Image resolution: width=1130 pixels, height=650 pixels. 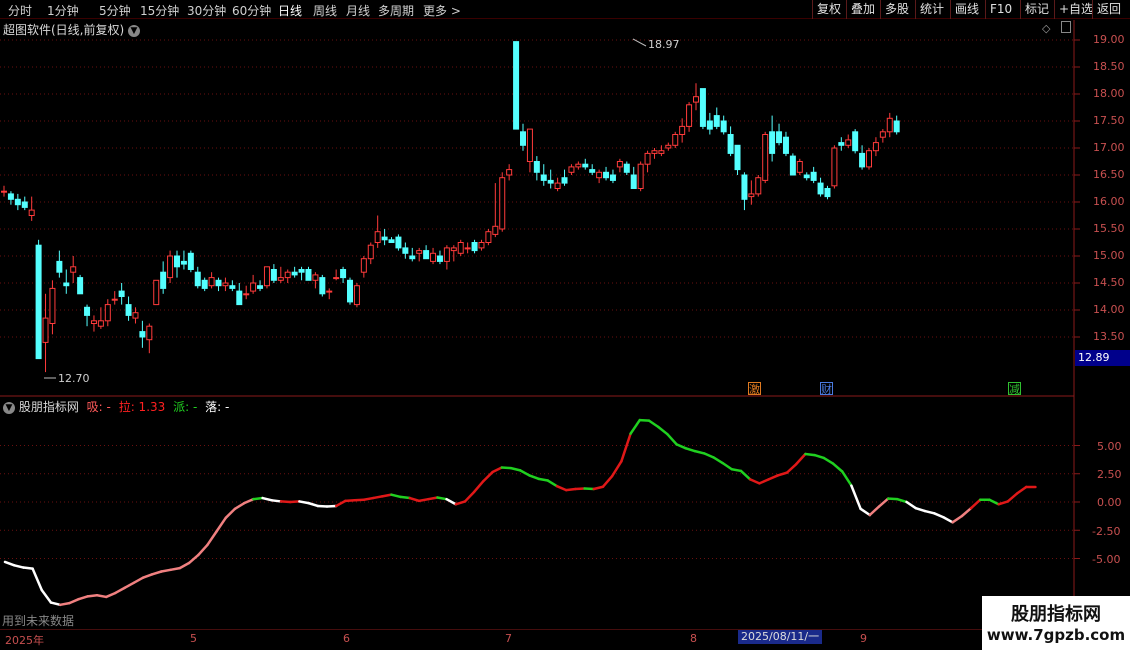 I want to click on statistics-button: 统计, so click(x=931, y=9).